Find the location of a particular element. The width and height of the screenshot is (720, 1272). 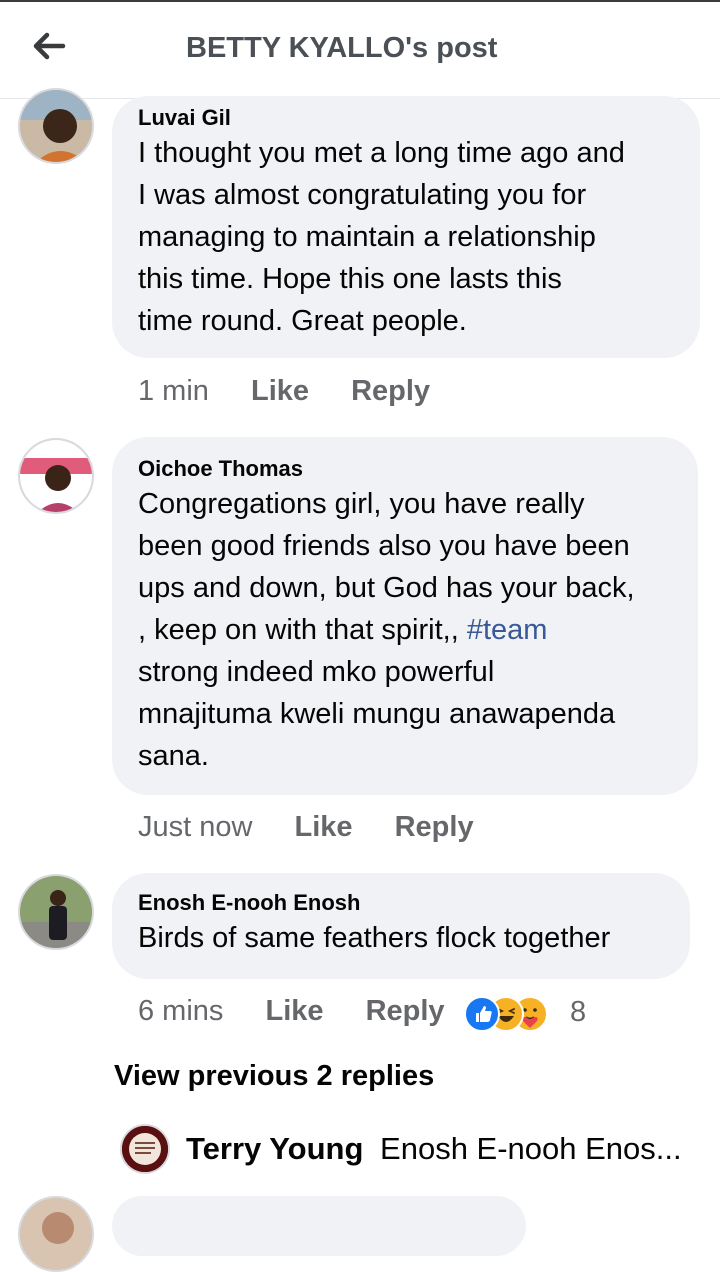

page-title: BETTY KYALLO's post is located at coordinates (342, 48).